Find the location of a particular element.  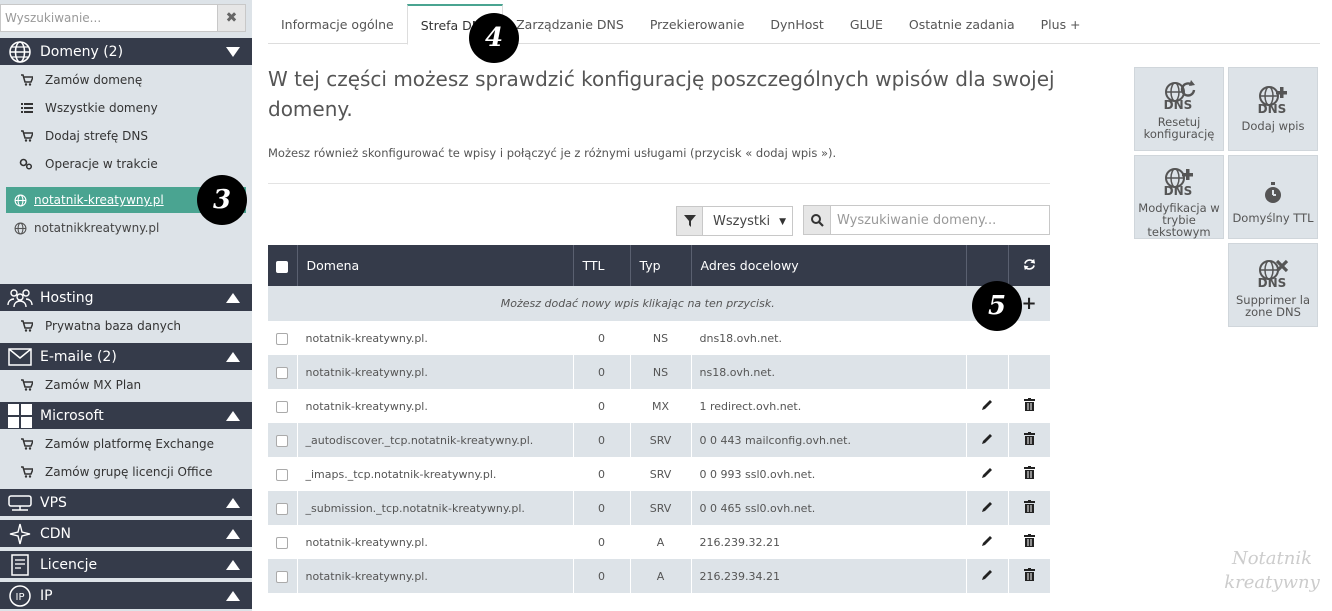

text-mode-edit-button: DNS Modyfikacja w trybie tekstowym is located at coordinates (1179, 197).